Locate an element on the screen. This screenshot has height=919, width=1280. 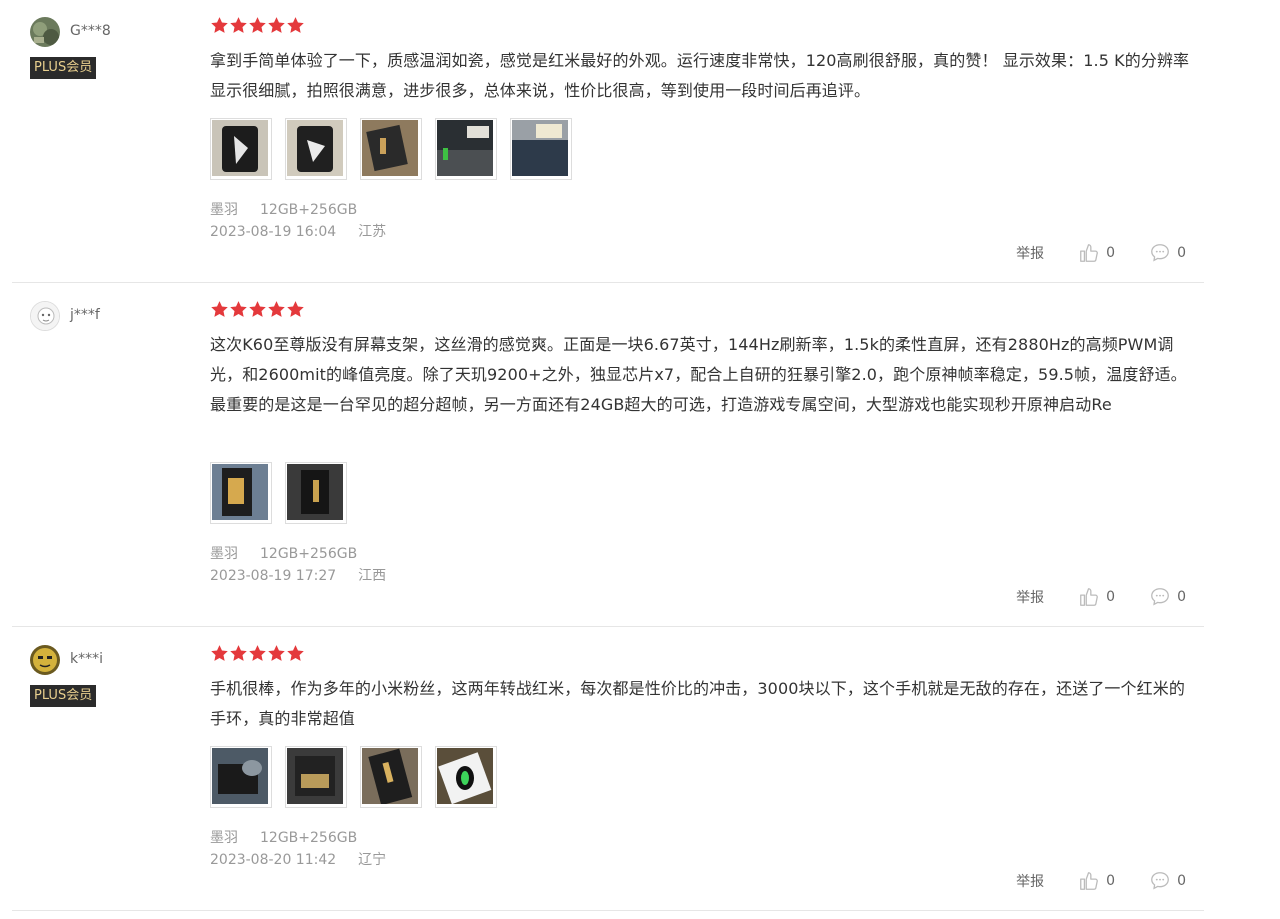
review-date: 2023-08-19 16:04 is located at coordinates (273, 232).